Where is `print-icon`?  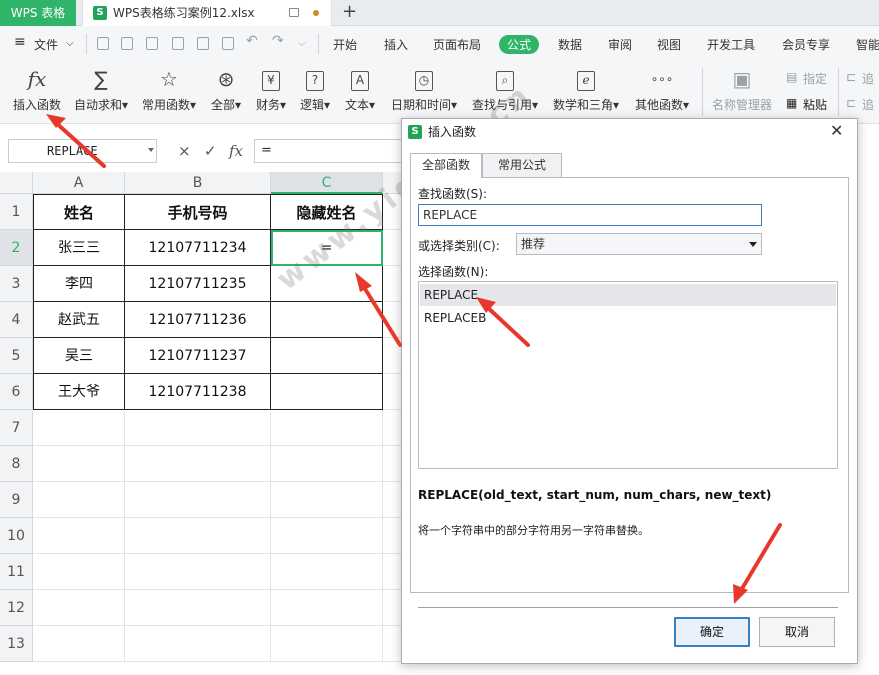 print-icon is located at coordinates (203, 43).